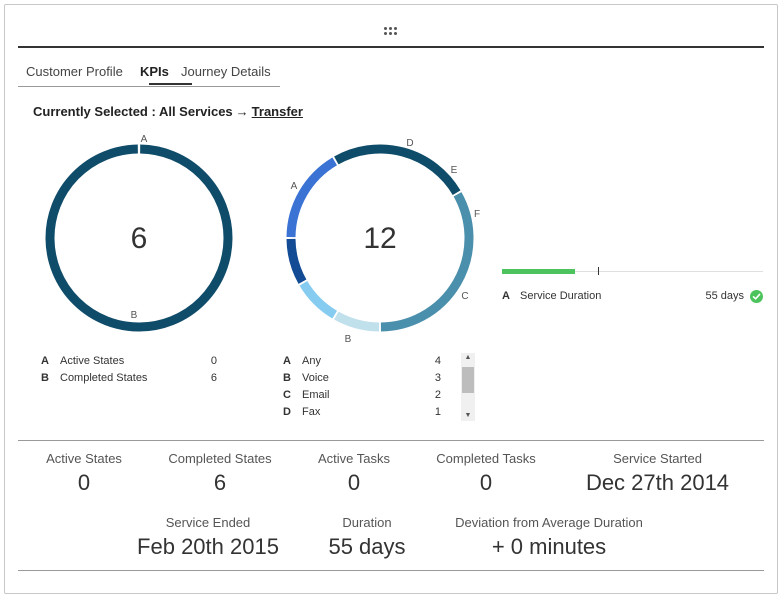  I want to click on legend-value: 6, so click(213, 378).